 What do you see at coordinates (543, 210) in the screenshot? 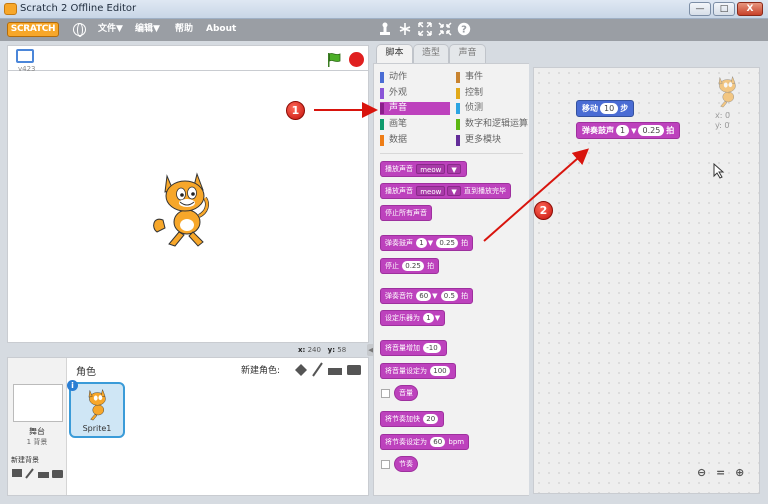
I see `annotation-marker-2: 2` at bounding box center [543, 210].